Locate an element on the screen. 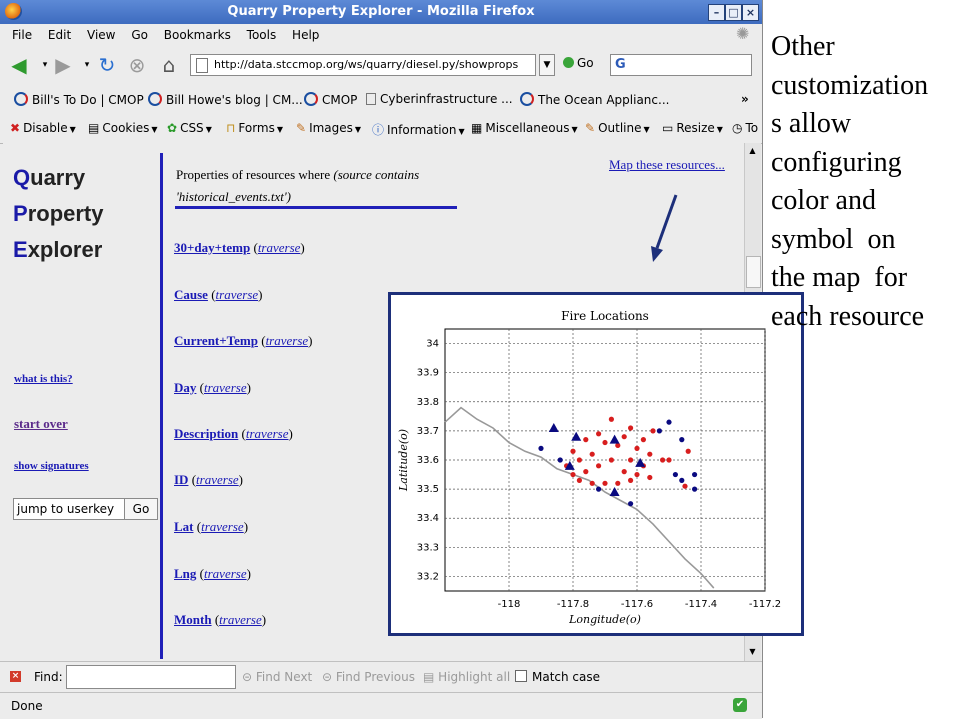 This screenshot has width=960, height=720. dev-cookies-menu: ▤ Cookies ▼ is located at coordinates (122, 128).